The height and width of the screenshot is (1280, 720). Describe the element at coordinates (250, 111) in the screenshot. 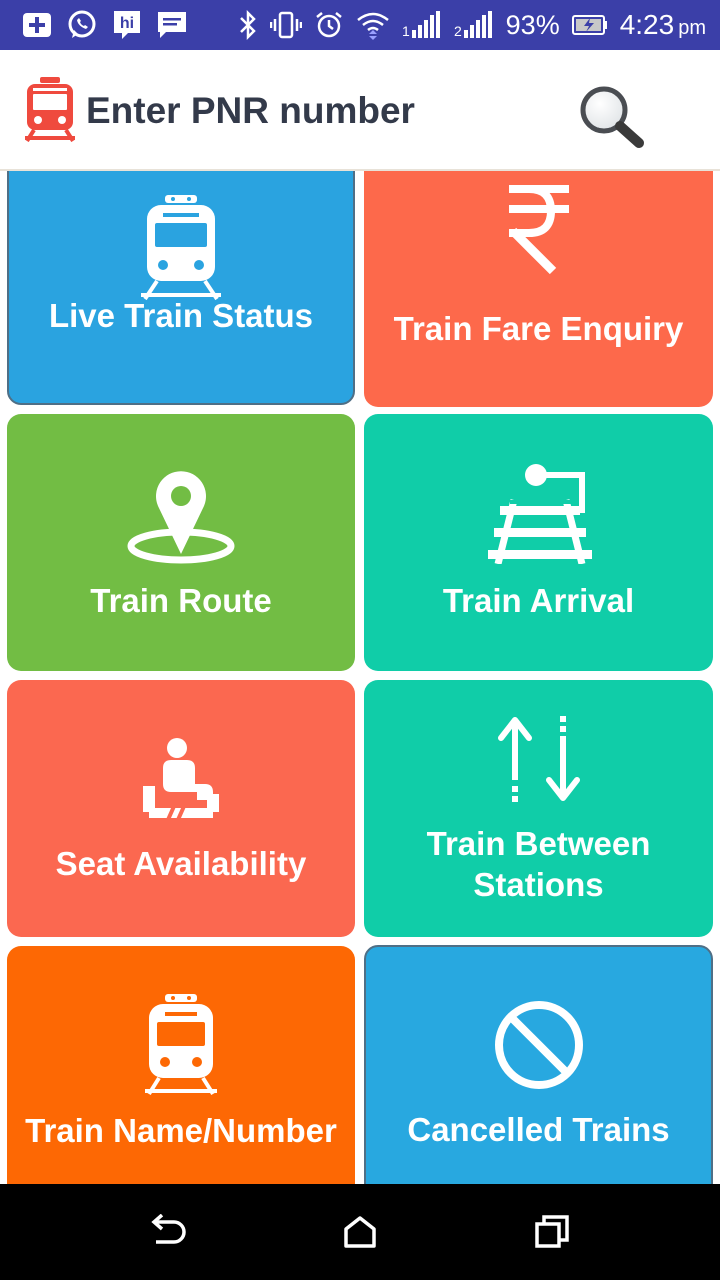

I see `pnr-input: Enter PNR number` at that location.